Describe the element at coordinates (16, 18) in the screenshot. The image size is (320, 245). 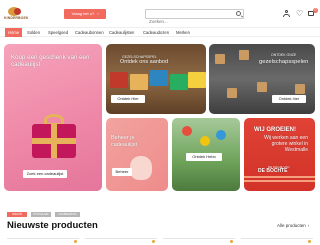
I see `logo-text: KINDERBOEK` at that location.